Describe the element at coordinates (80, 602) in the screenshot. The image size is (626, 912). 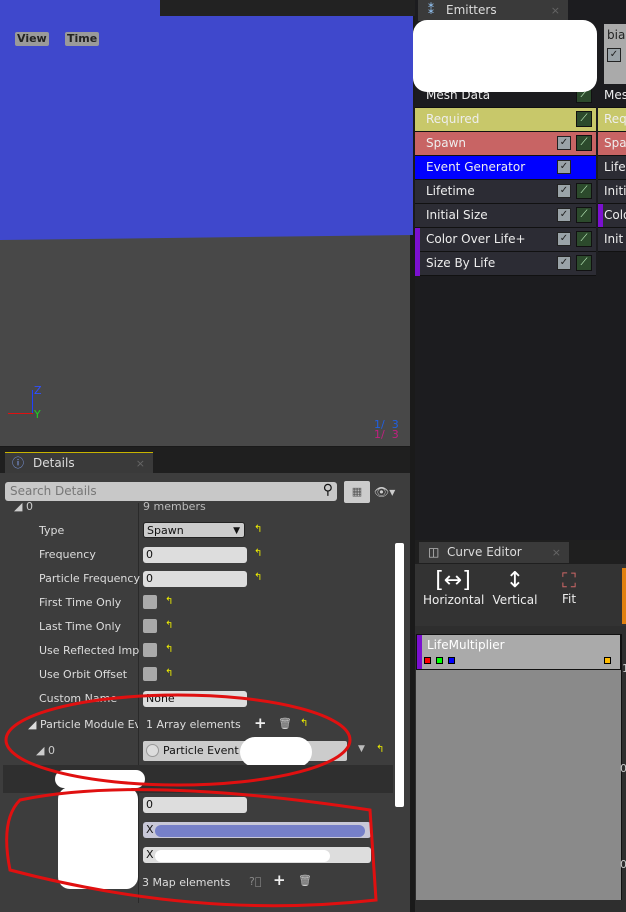
I see `first-time-only-label: First Time Only` at that location.